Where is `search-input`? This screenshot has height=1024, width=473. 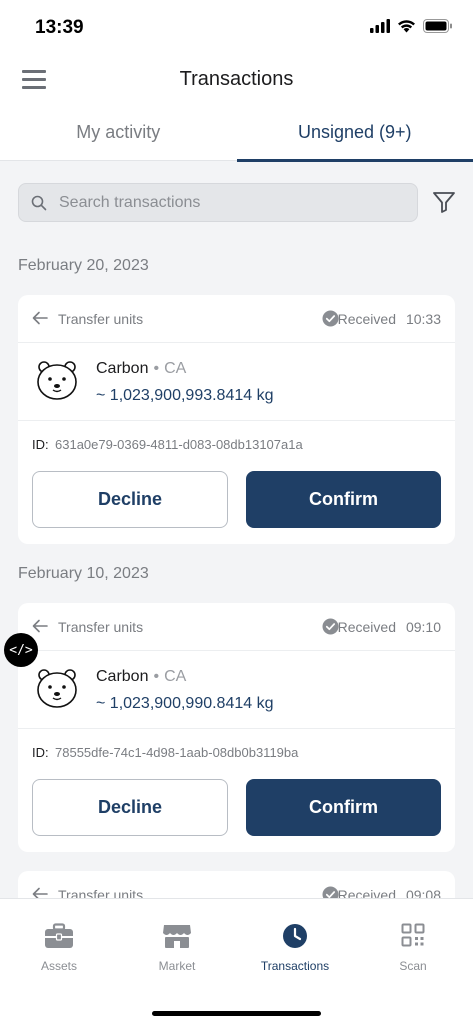
search-input is located at coordinates (234, 202).